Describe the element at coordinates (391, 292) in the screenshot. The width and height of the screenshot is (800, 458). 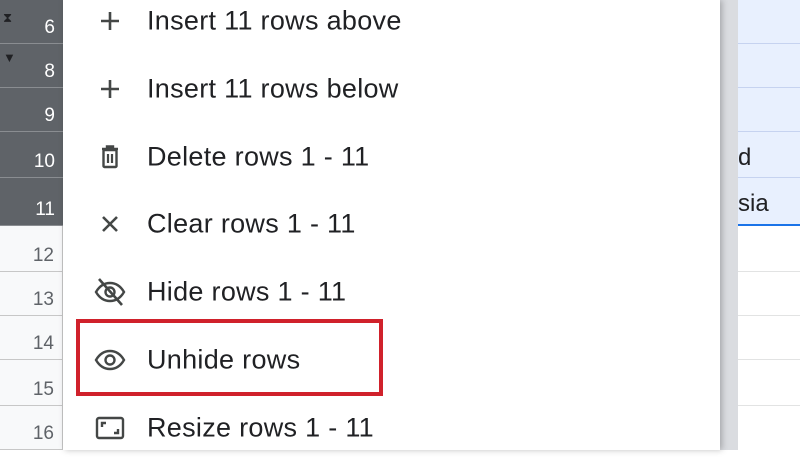
I see `menu-item-hide-rows: Hide rows 1 - 11` at that location.